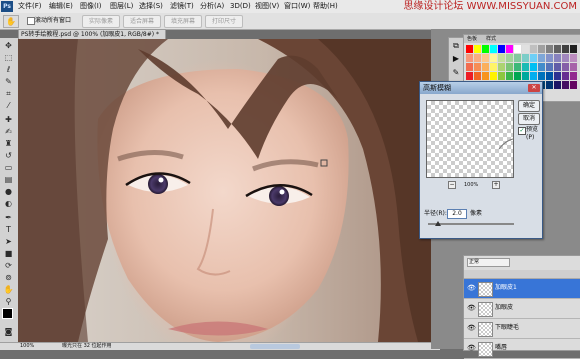 The height and width of the screenshot is (359, 580). What do you see at coordinates (8, 45) in the screenshot?
I see `move-tool-icon: ✥` at bounding box center [8, 45].